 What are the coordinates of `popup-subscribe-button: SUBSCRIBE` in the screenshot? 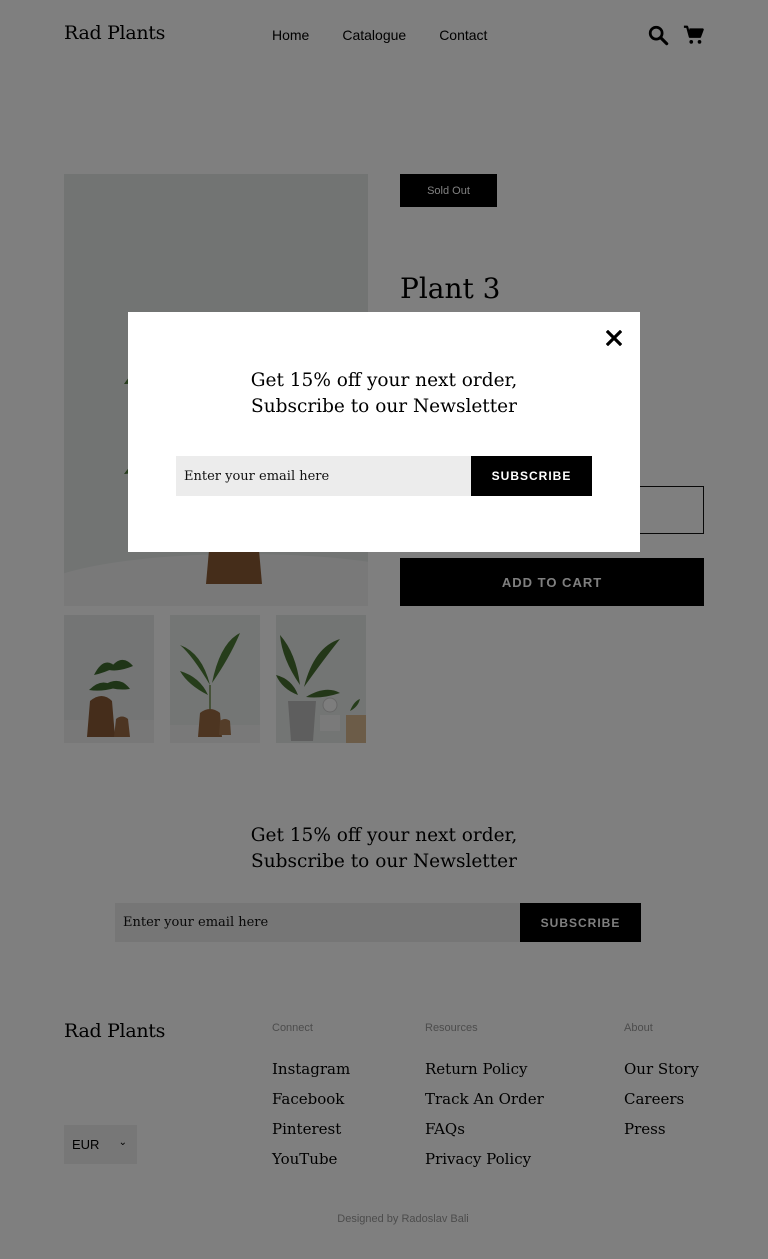 It's located at (531, 476).